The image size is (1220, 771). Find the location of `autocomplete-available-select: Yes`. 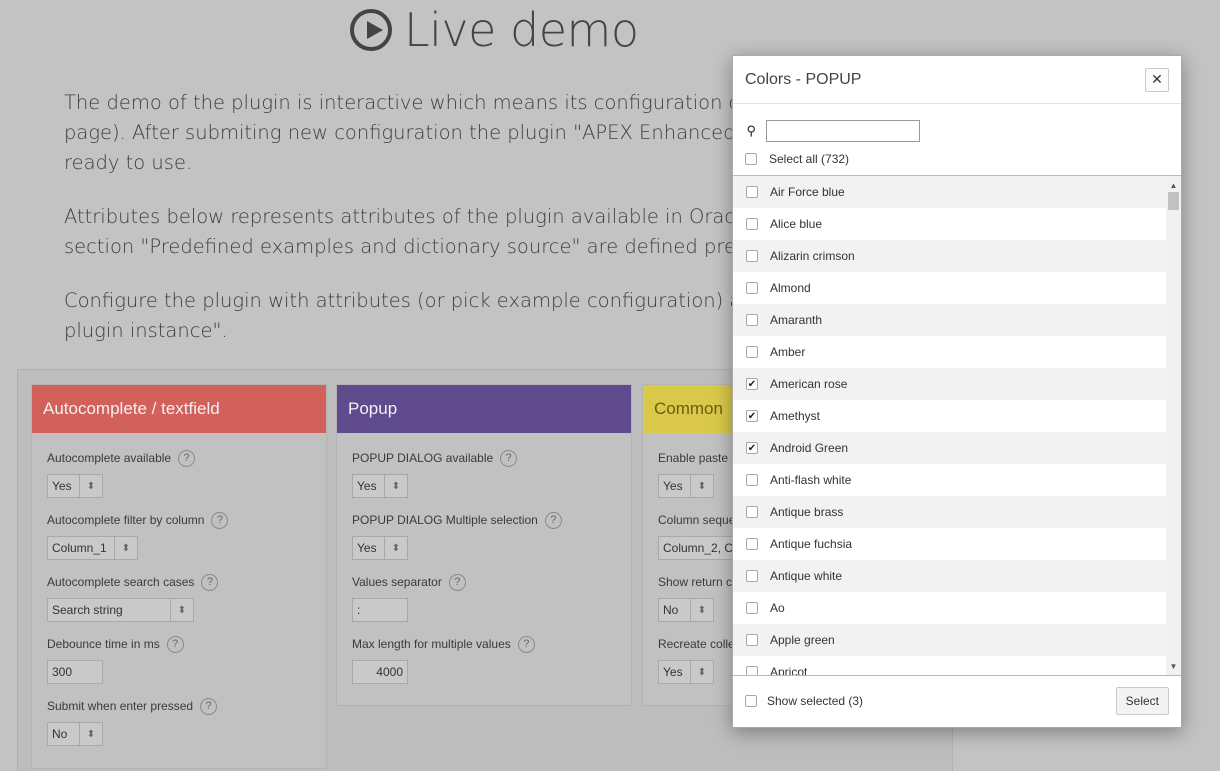

autocomplete-available-select: Yes is located at coordinates (75, 486).